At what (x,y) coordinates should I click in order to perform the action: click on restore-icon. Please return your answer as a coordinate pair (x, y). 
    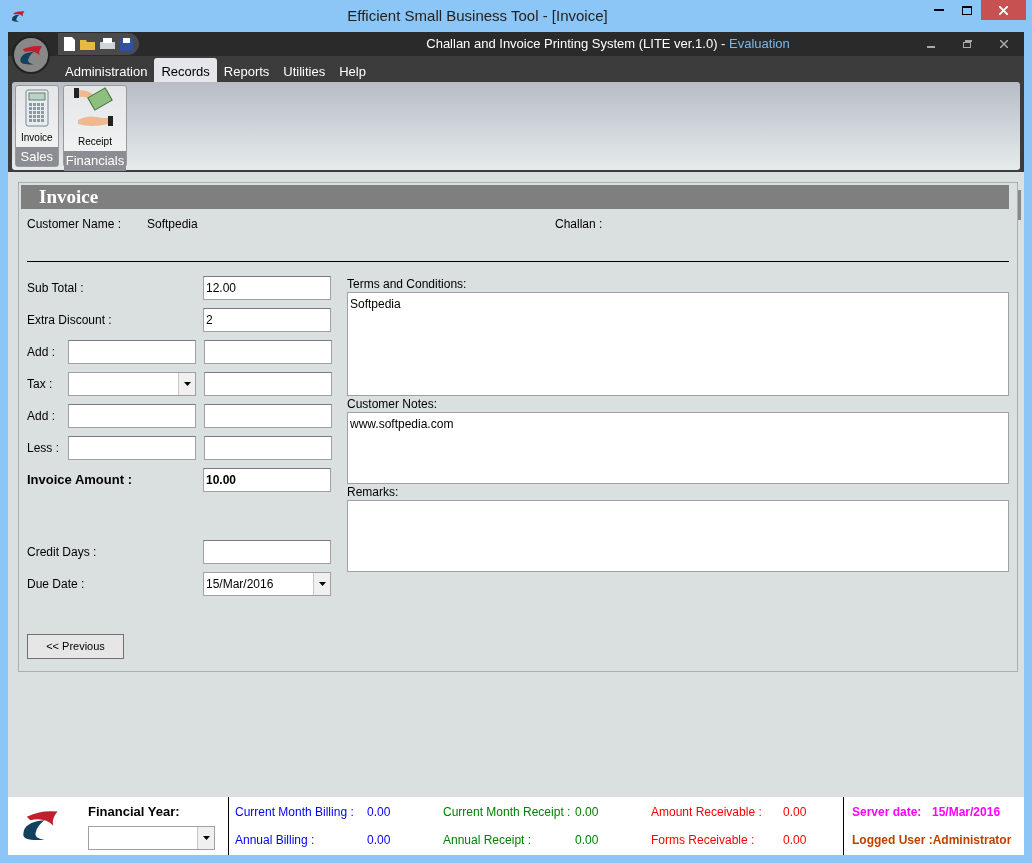
    Looking at the image, I should click on (967, 44).